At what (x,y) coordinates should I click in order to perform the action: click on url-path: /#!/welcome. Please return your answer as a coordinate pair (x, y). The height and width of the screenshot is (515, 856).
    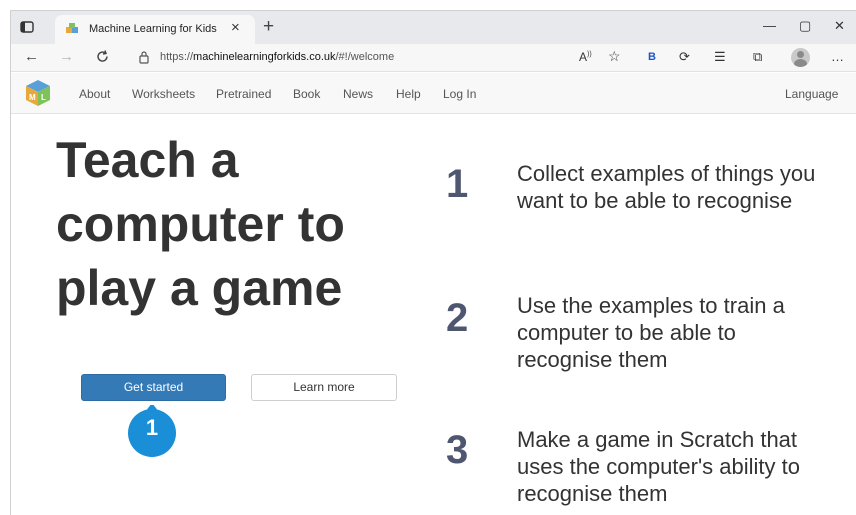
    Looking at the image, I should click on (365, 57).